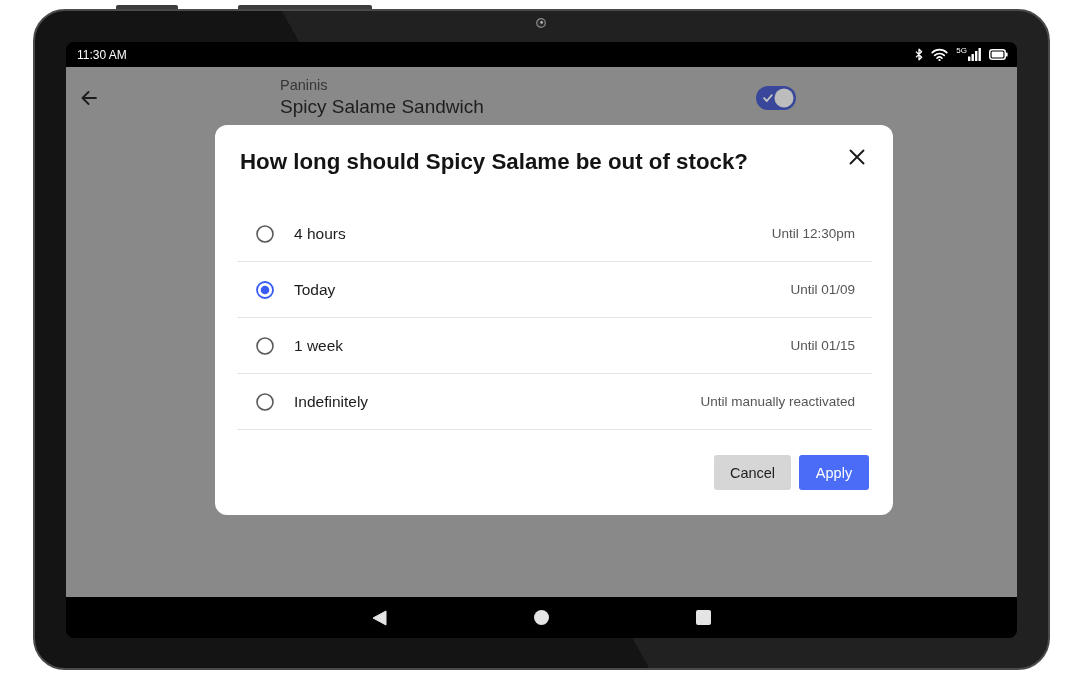  Describe the element at coordinates (857, 157) in the screenshot. I see `close-icon` at that location.